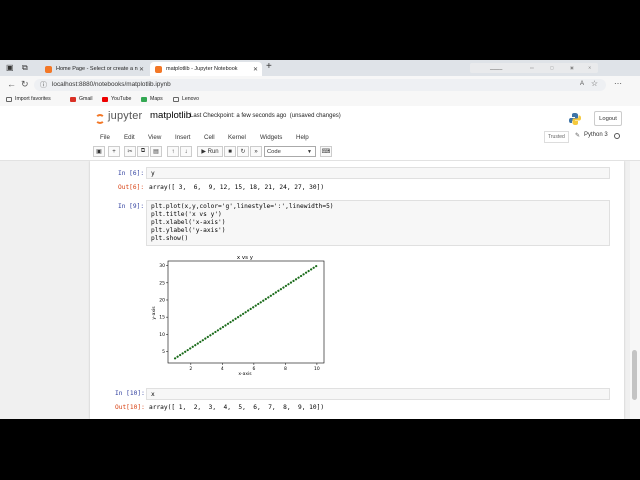 This screenshot has height=480, width=640. What do you see at coordinates (290, 151) in the screenshot?
I see `cell-type-select: Code ▼` at bounding box center [290, 151].